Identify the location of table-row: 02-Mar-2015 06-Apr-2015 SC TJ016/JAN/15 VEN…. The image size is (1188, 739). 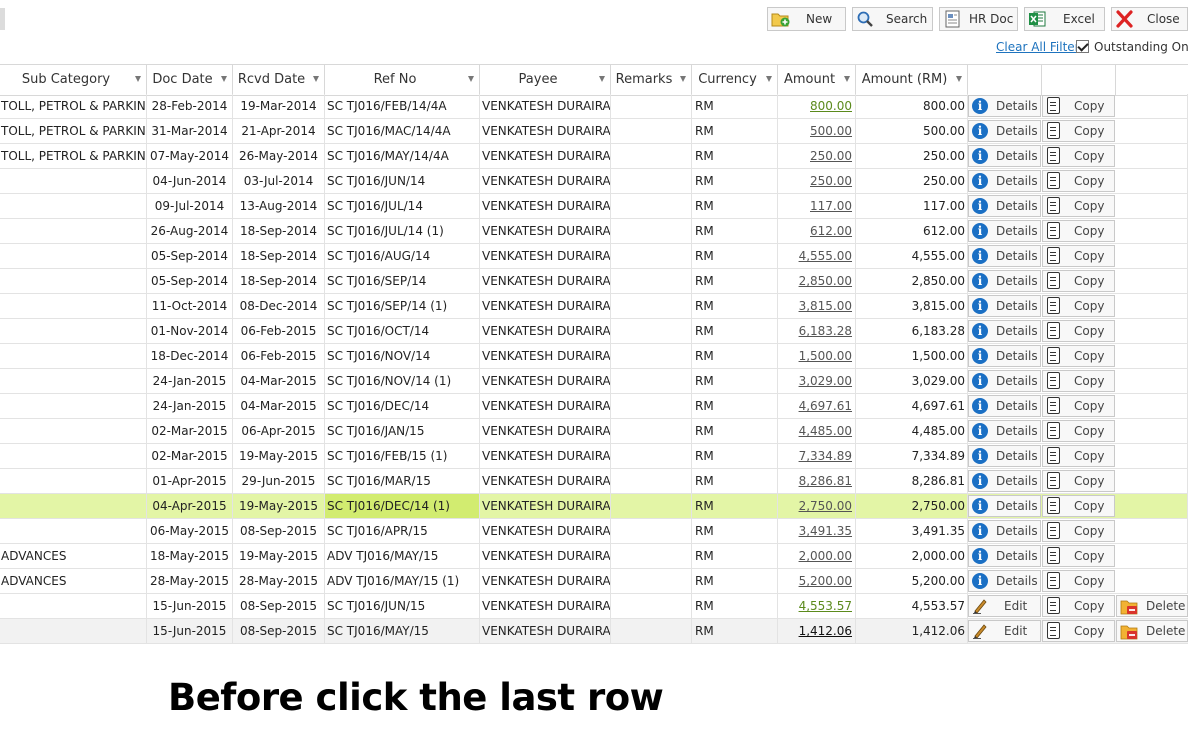
(594, 431).